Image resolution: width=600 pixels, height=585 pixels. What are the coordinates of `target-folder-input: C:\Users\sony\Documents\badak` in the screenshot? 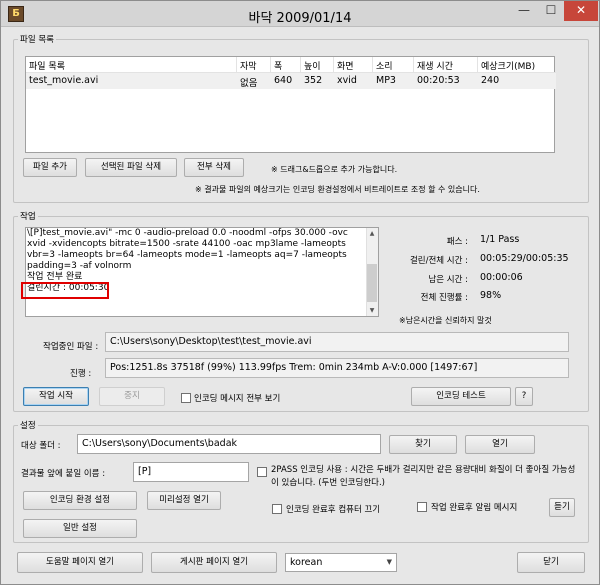 It's located at (229, 444).